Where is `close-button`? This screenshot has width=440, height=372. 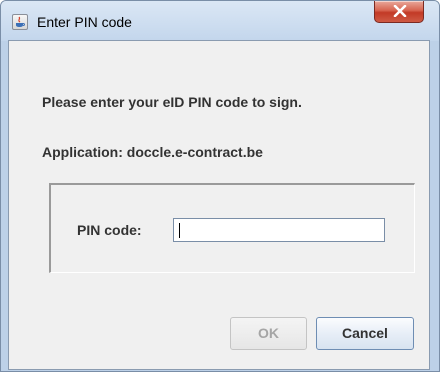 close-button is located at coordinates (399, 12).